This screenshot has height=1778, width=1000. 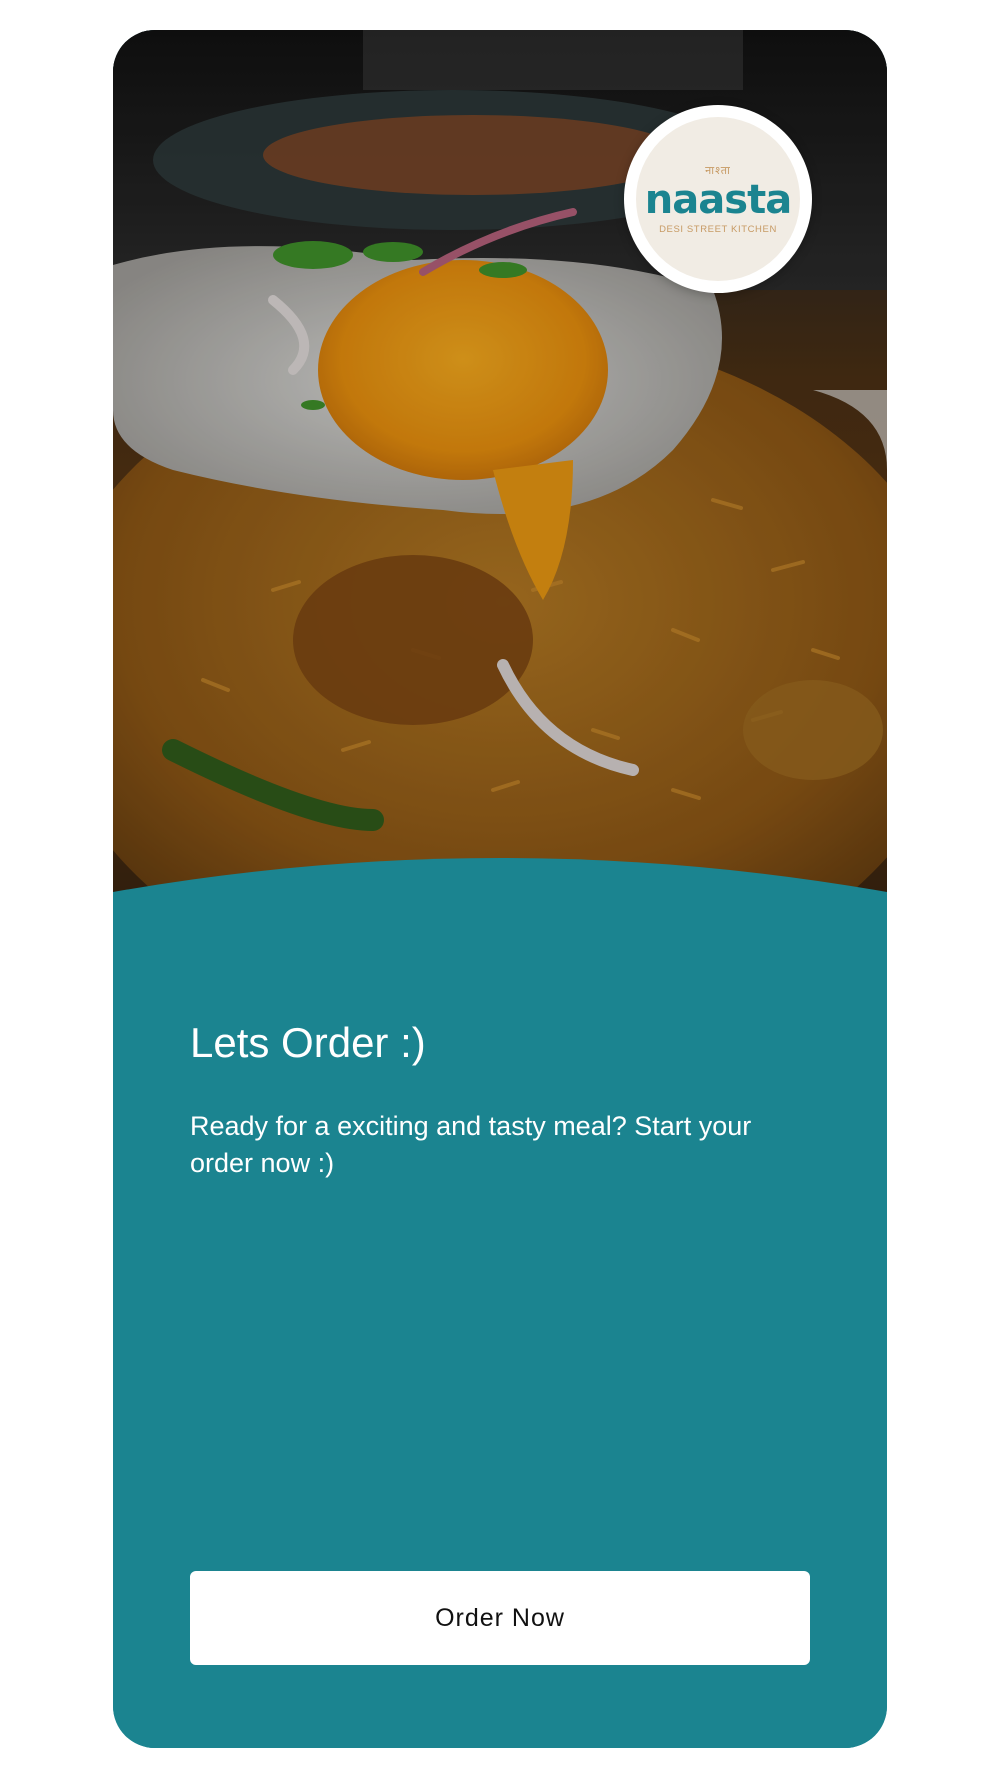 I want to click on logo-mark-text: नाश्ता, so click(x=718, y=171).